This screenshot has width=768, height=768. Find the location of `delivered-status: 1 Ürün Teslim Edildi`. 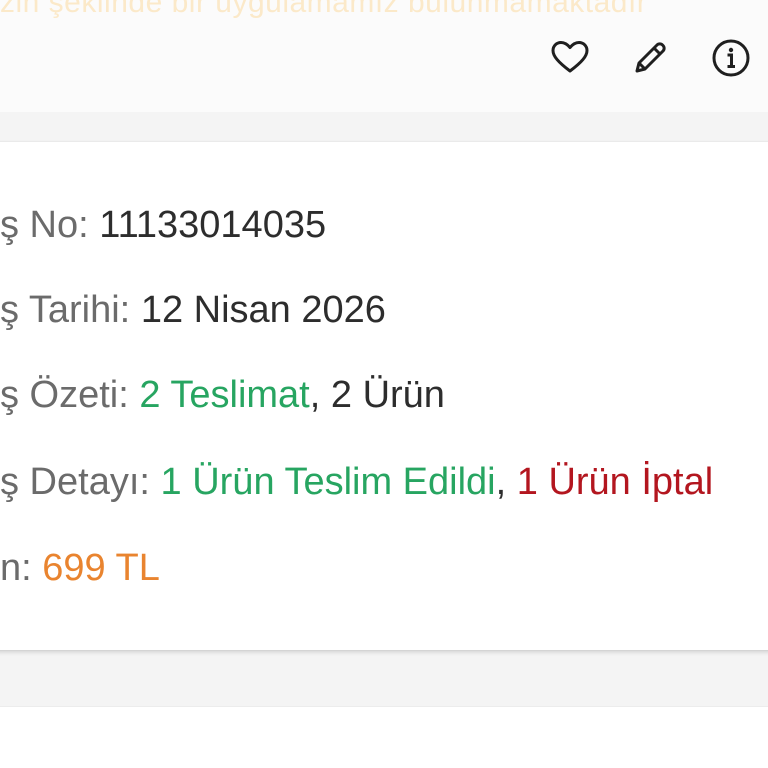

delivered-status: 1 Ürün Teslim Edildi is located at coordinates (328, 482).